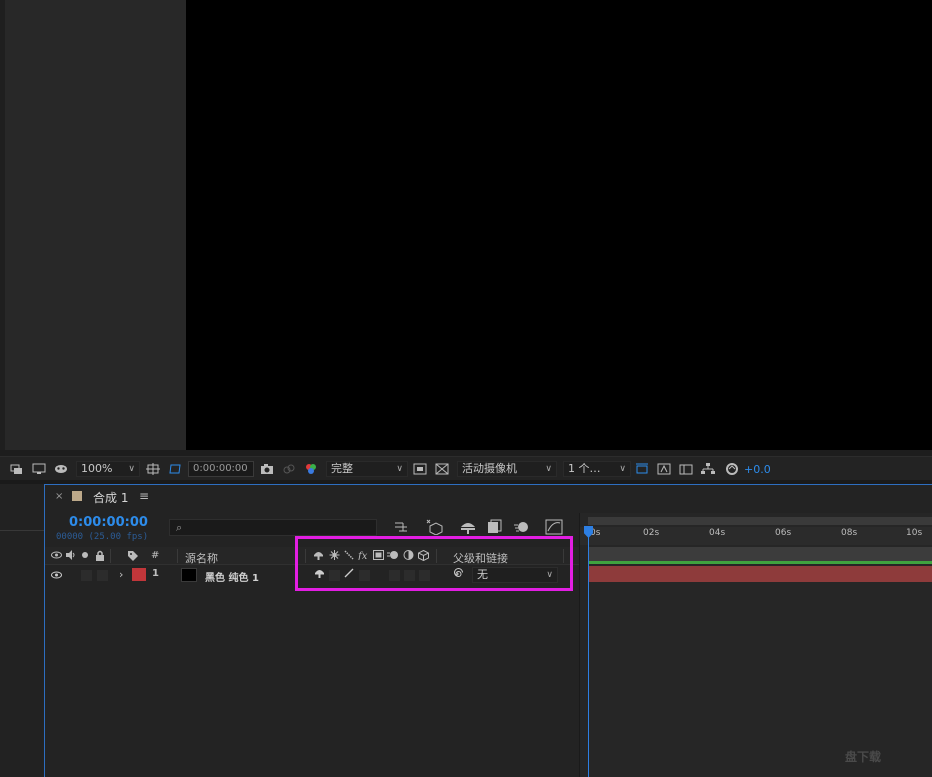  What do you see at coordinates (56, 576) in the screenshot?
I see `visibility-eye-icon` at bounding box center [56, 576].